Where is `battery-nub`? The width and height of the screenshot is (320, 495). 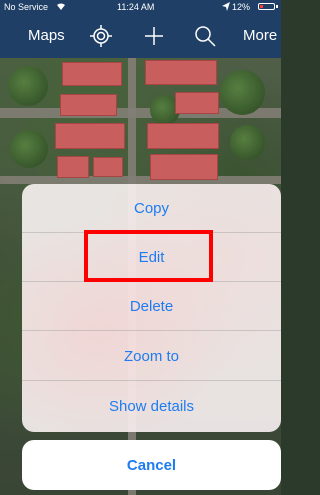 battery-nub is located at coordinates (277, 6).